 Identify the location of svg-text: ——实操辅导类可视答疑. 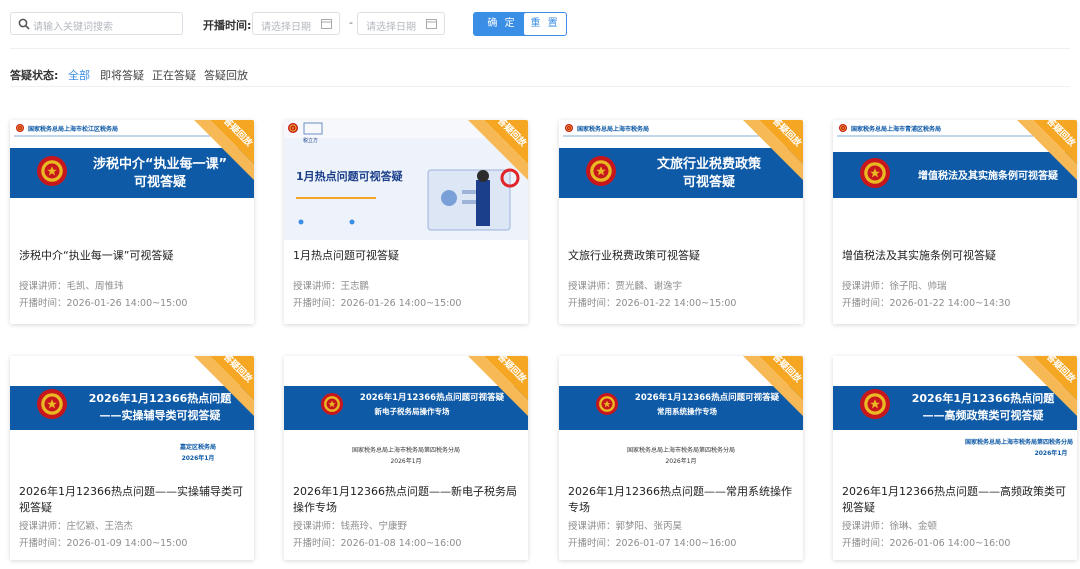
(160, 415).